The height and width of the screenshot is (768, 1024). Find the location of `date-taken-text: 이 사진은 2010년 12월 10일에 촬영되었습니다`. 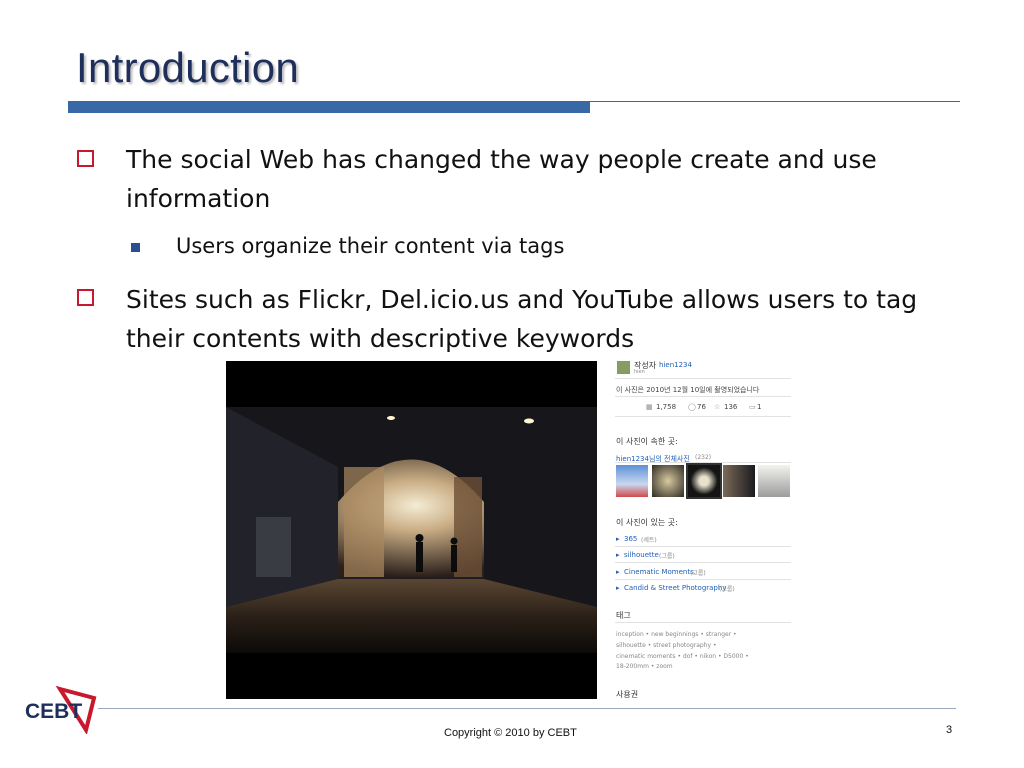

date-taken-text: 이 사진은 2010년 12월 10일에 촬영되었습니다 is located at coordinates (688, 390).